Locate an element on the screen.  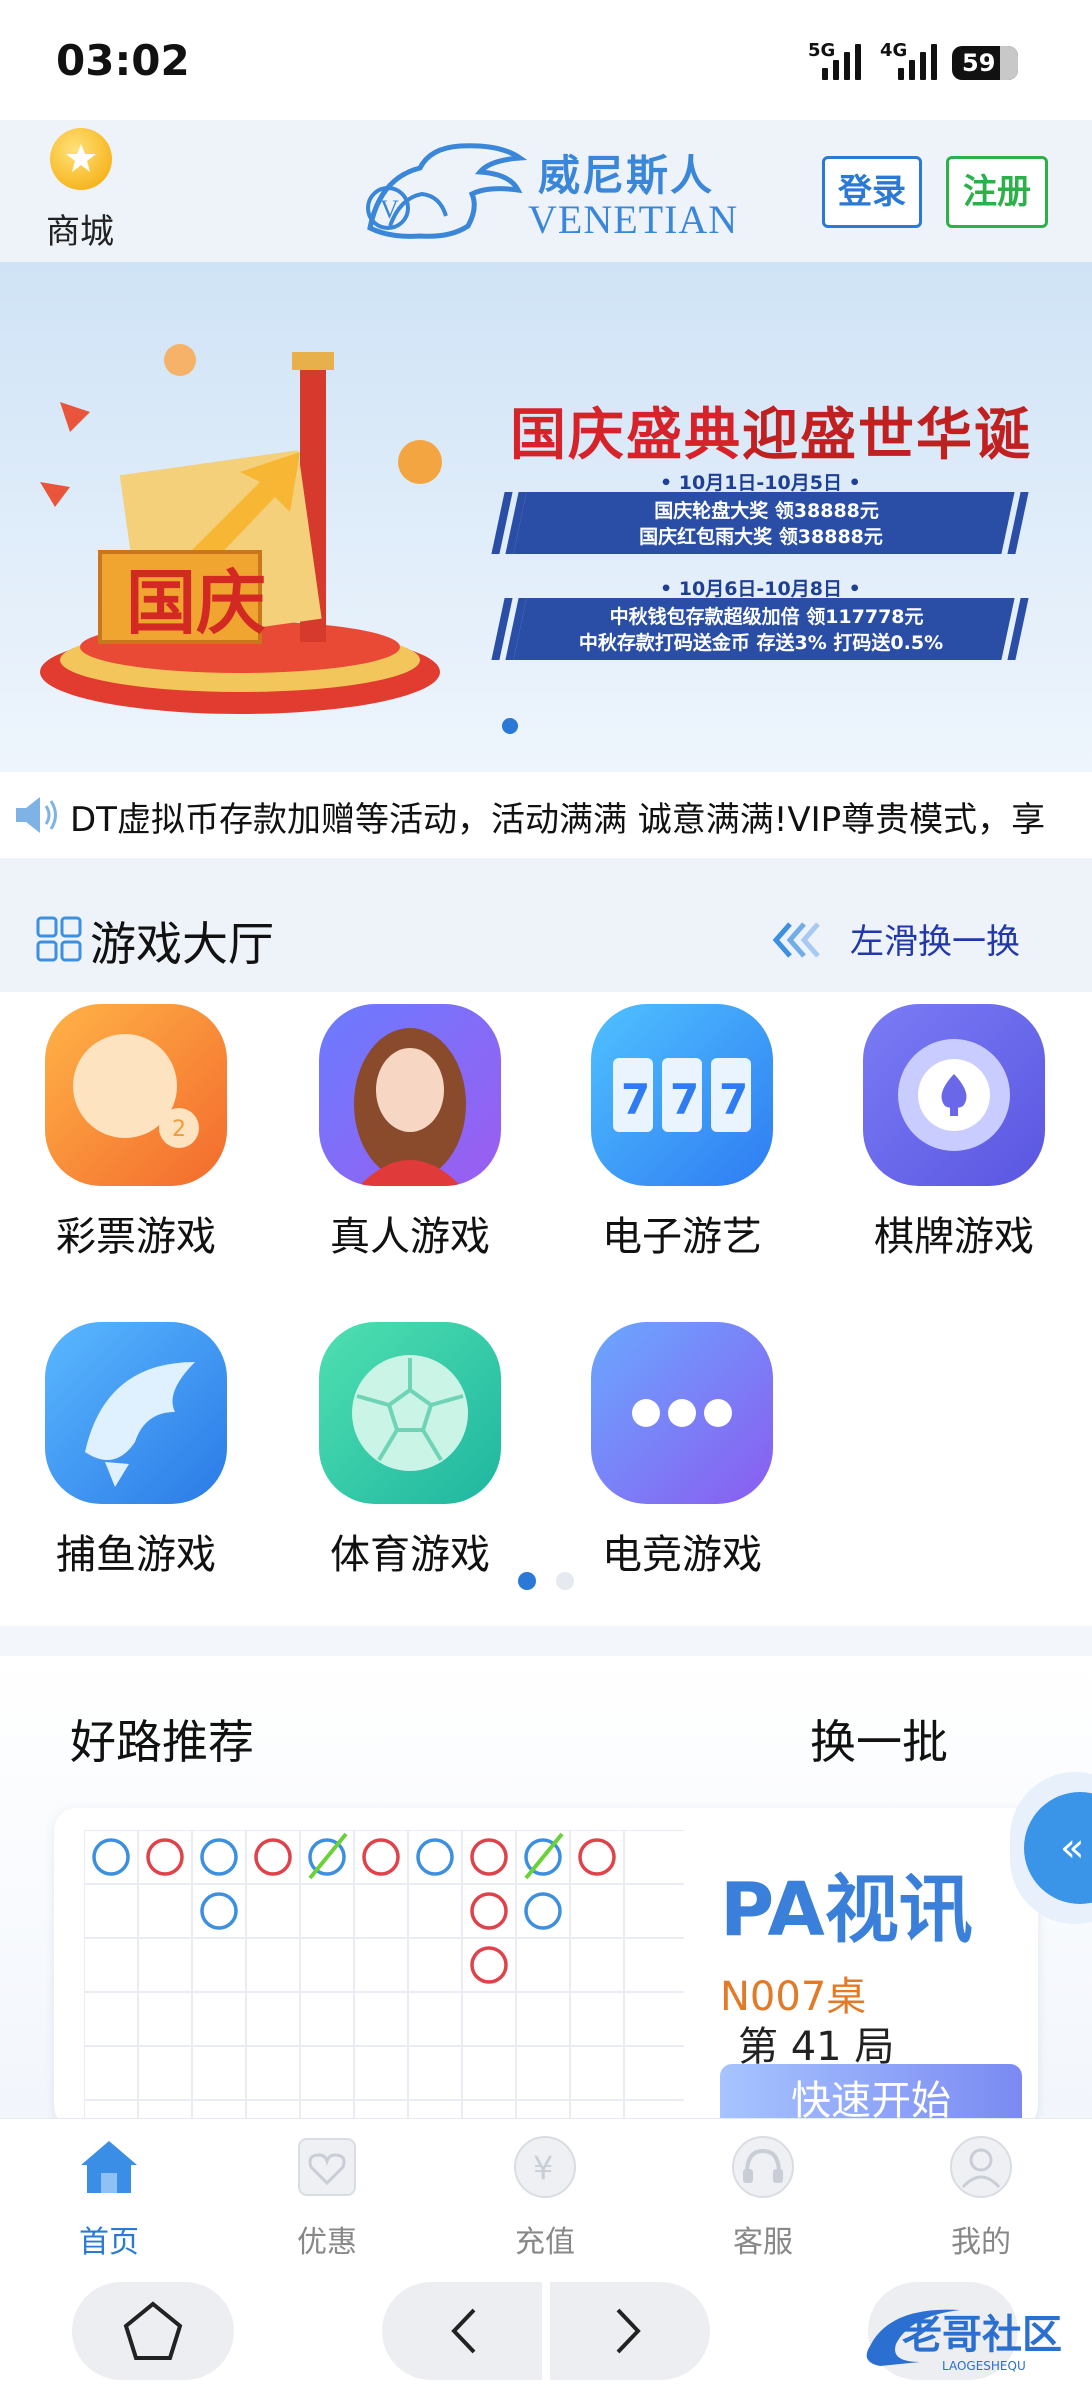
svg-text: 2 is located at coordinates (179, 1129).